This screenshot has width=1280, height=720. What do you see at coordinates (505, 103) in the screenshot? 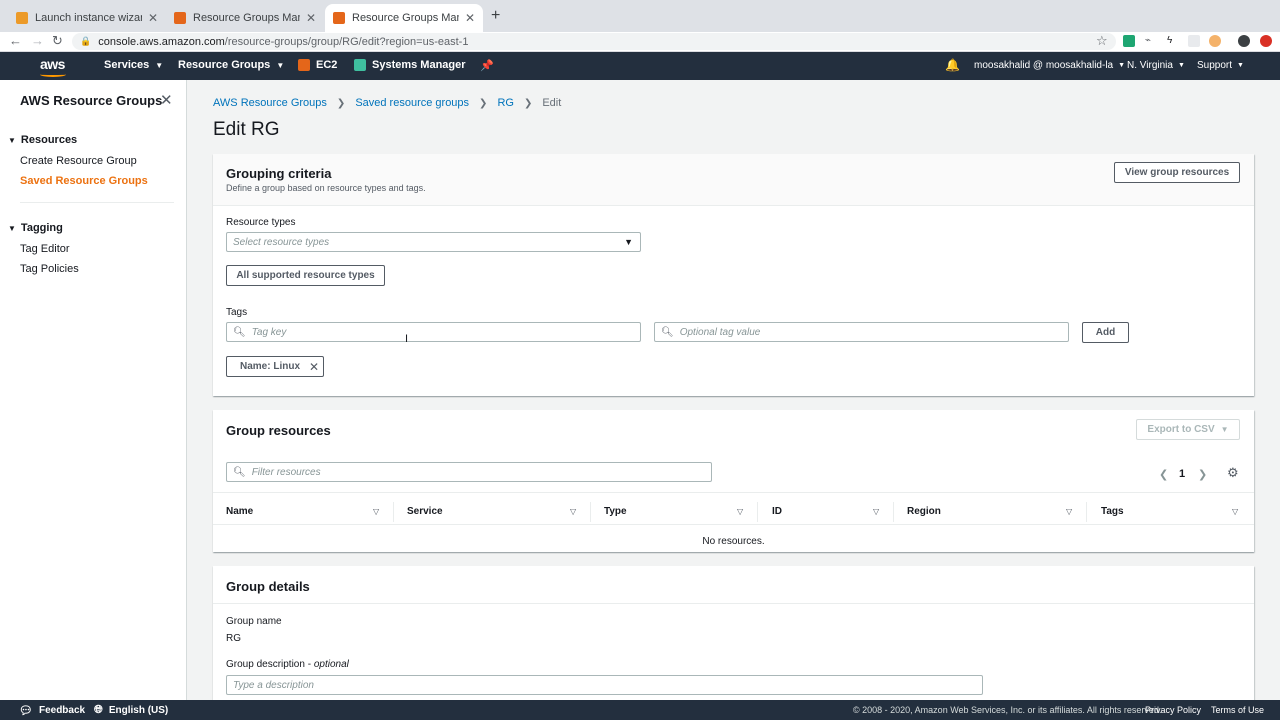
I see `breadcrumb-rg: RG` at bounding box center [505, 103].